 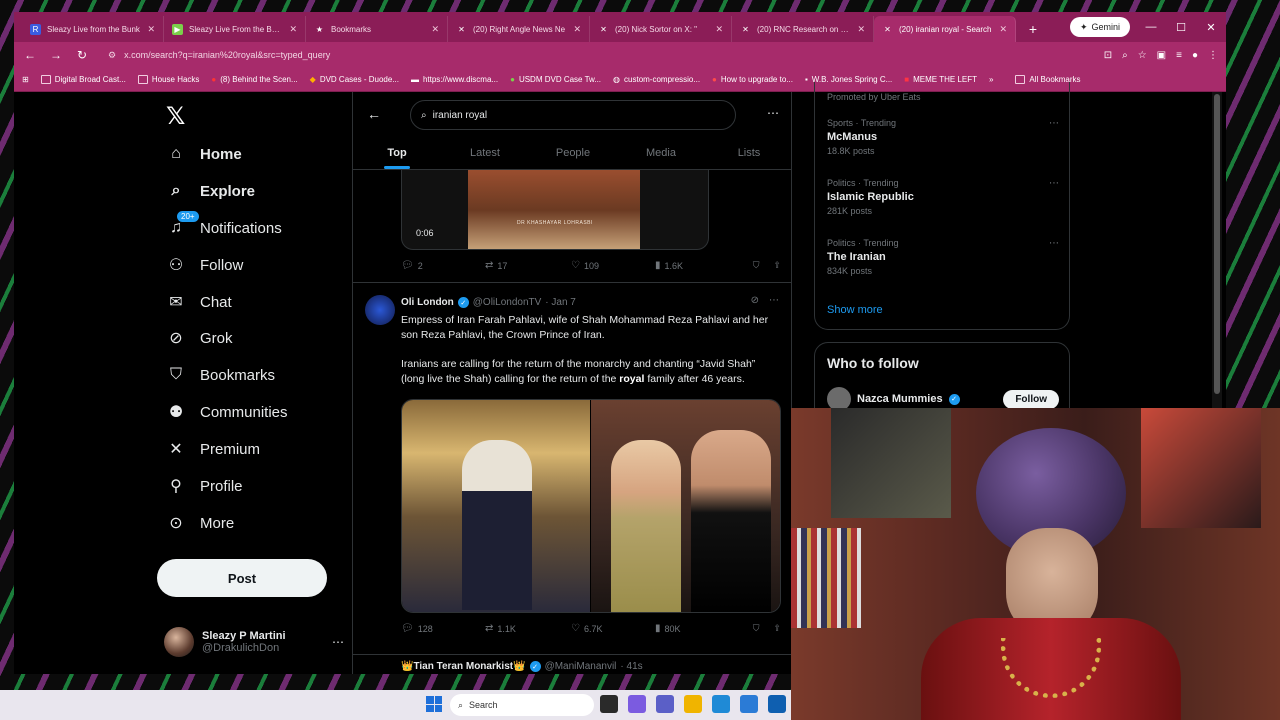 I want to click on minimize-icon: —, so click(x=1151, y=27).